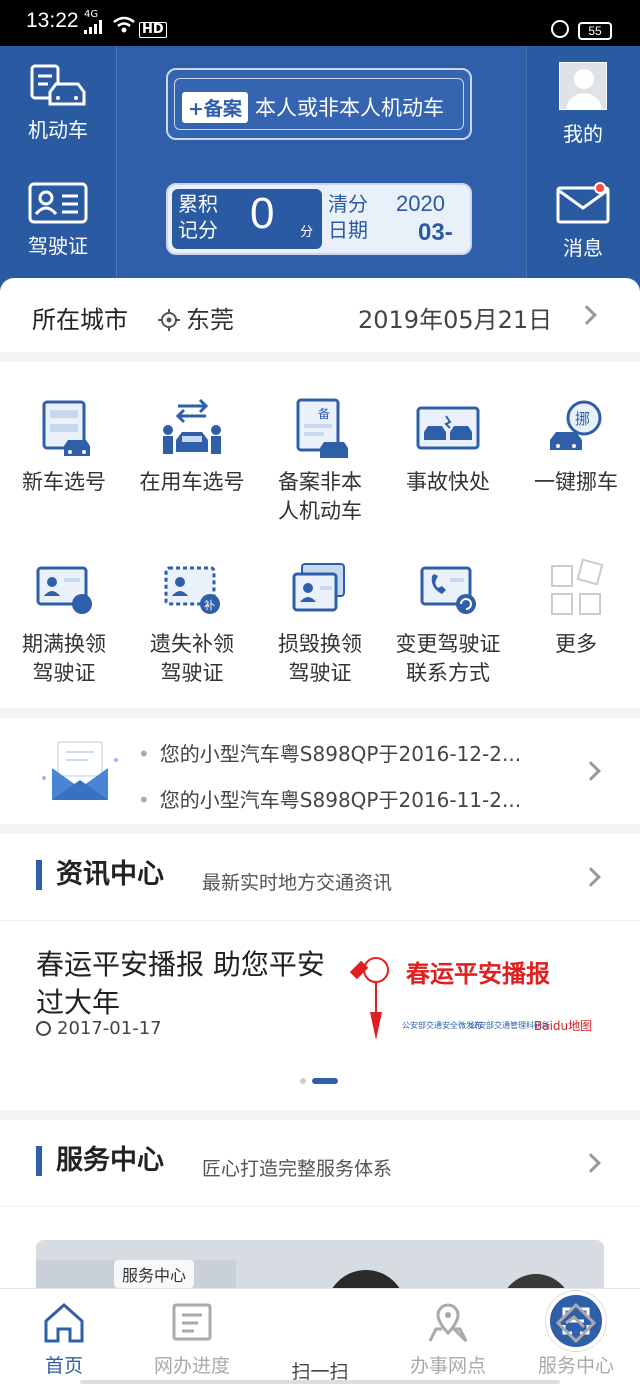 This screenshot has width=640, height=1386. I want to click on svg-text: 备, so click(324, 414).